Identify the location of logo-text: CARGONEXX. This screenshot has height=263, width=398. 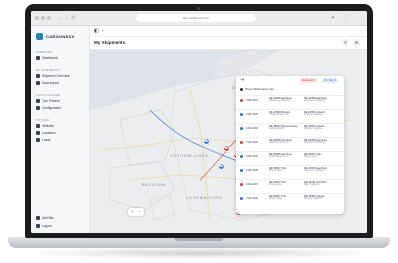
(60, 36).